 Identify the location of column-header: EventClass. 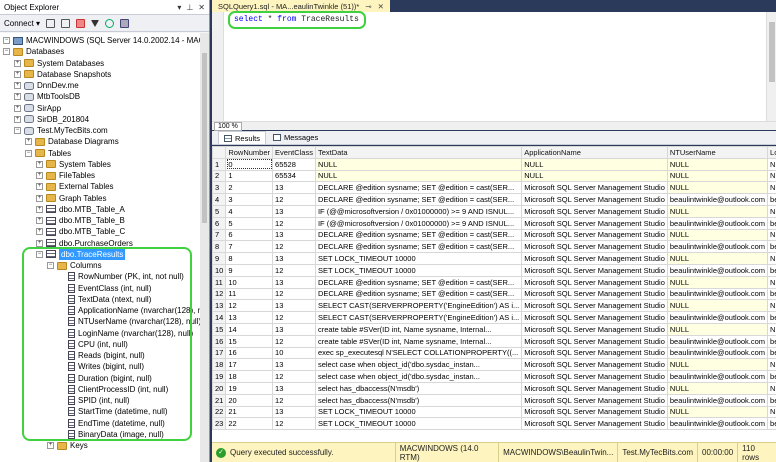
(294, 152).